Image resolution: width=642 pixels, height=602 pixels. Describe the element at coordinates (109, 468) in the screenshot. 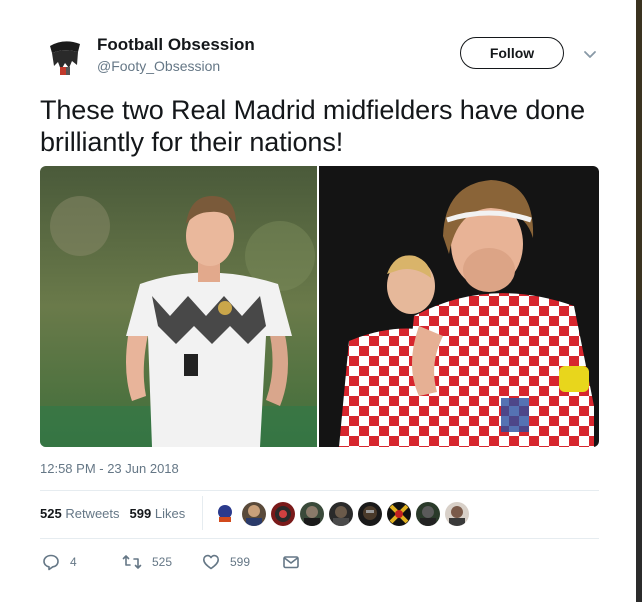

I see `tweet-timestamp: 12:58 PM - 23 Jun 2018` at that location.